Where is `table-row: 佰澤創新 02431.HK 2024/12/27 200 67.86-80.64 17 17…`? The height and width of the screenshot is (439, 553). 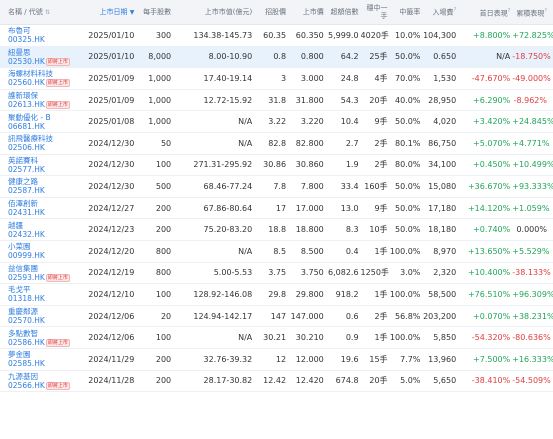
table-row: 佰澤創新 02431.HK 2024/12/27 200 67.86-80.64 17 17… is located at coordinates (276, 208).